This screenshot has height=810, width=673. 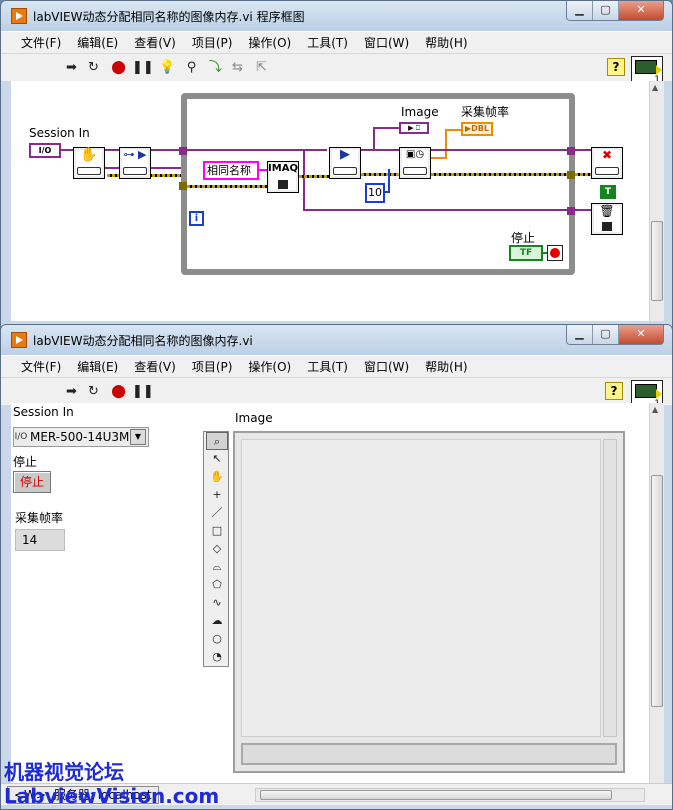 What do you see at coordinates (217, 549) in the screenshot?
I see `rotated-rectangle-tool-icon: ◇` at bounding box center [217, 549].